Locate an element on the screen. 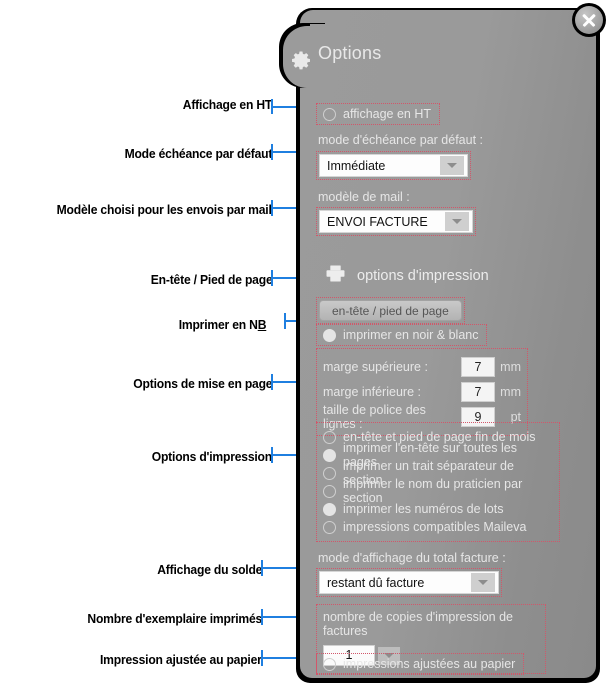 Image resolution: width=608 pixels, height=691 pixels. mail-template-select: ENVOI FACTURE is located at coordinates (396, 221).